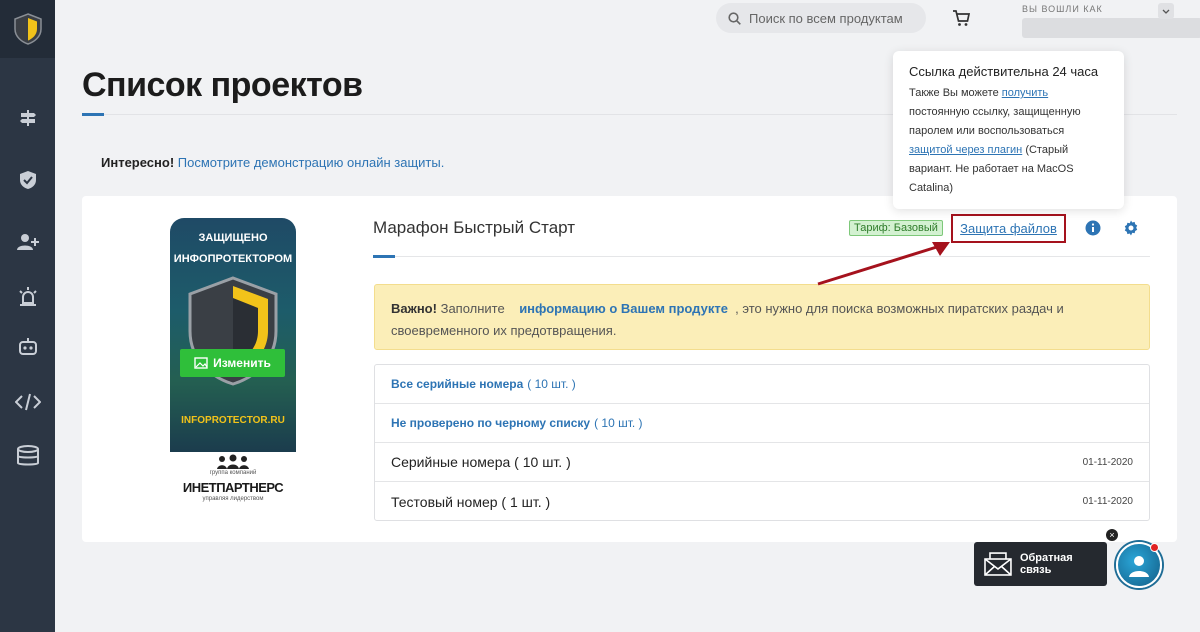 Image resolution: width=1200 pixels, height=632 pixels. I want to click on change-image-button: Изменить, so click(232, 363).